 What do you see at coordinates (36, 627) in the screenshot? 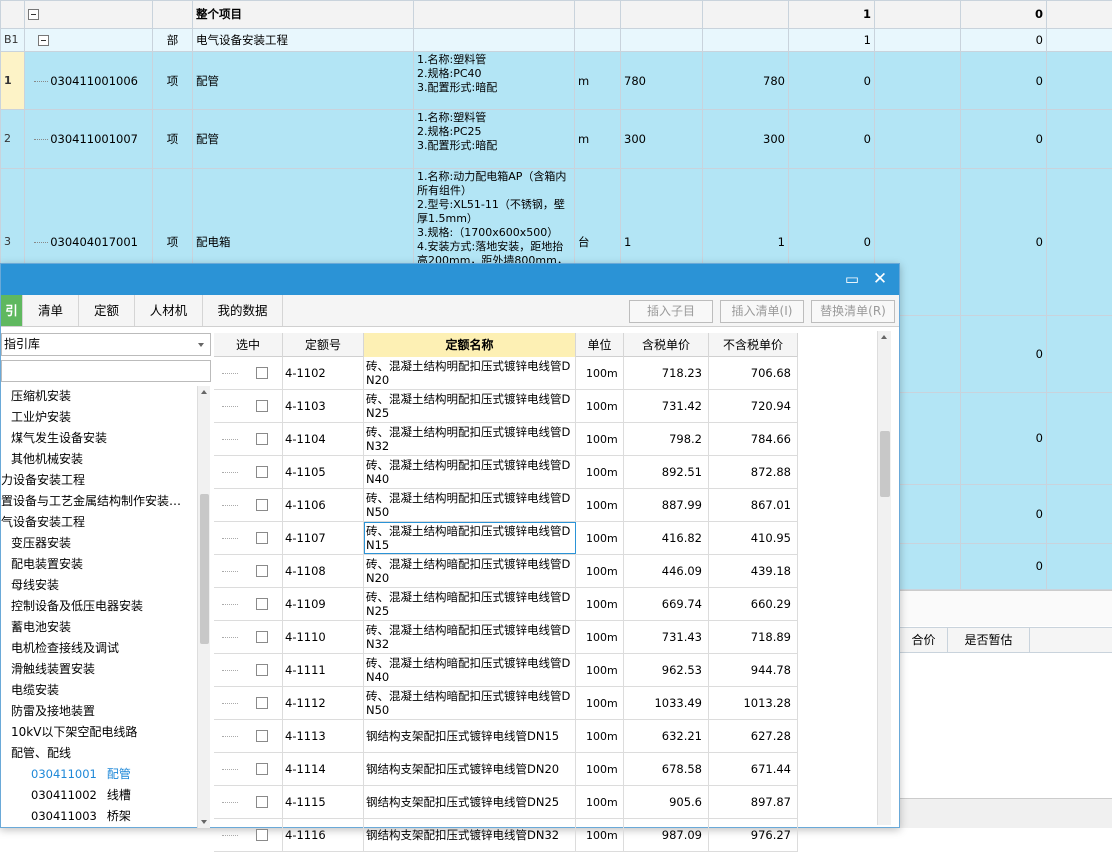
I see `tree-item: 蓄电池安装` at bounding box center [36, 627].